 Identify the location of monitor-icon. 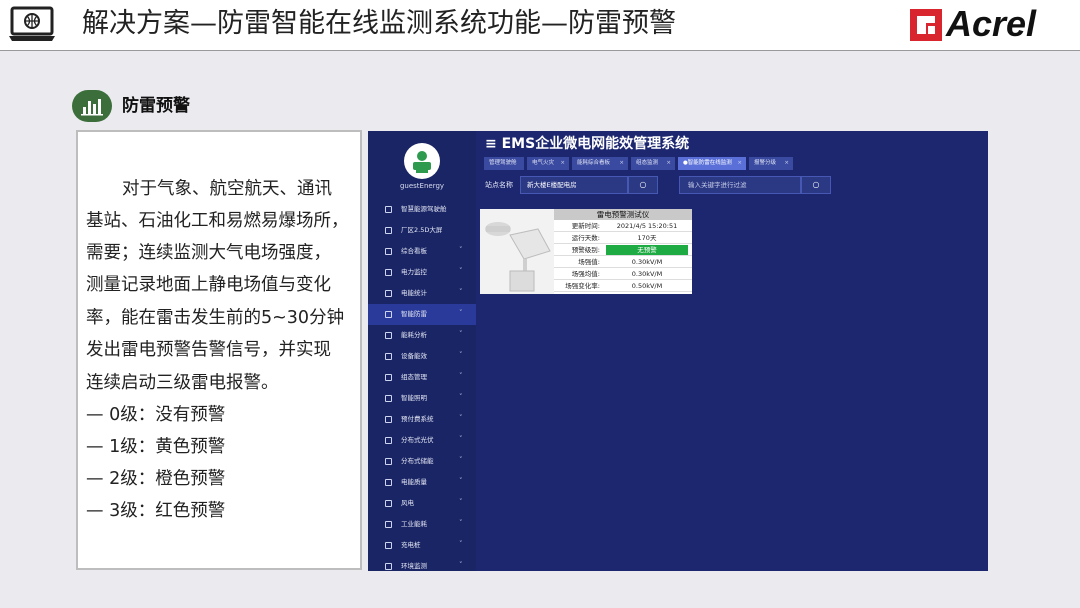
(388, 230).